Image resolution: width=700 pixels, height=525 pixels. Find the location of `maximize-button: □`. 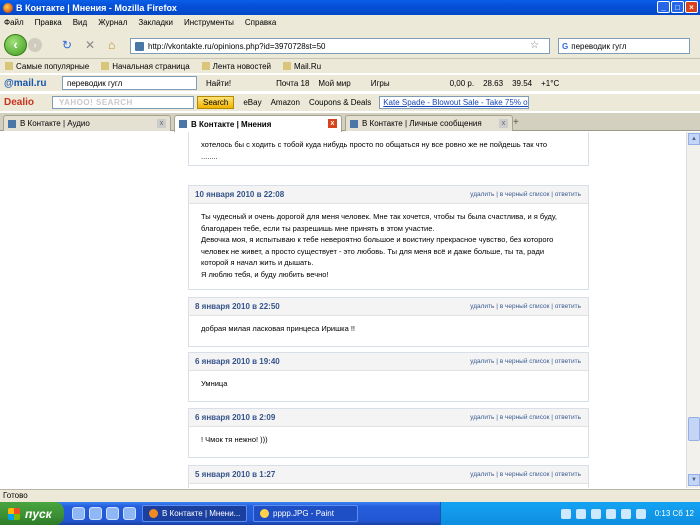

maximize-button: □ is located at coordinates (677, 7).